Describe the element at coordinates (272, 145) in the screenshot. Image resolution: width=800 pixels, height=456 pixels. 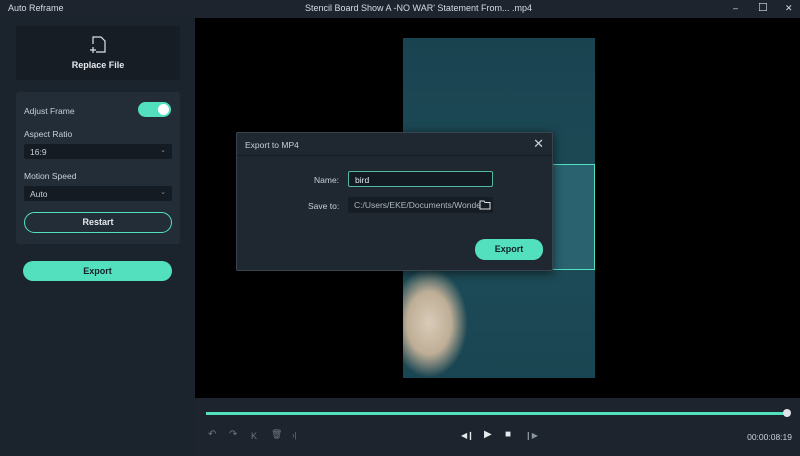
I see `dialog-title: Export to MP4` at that location.